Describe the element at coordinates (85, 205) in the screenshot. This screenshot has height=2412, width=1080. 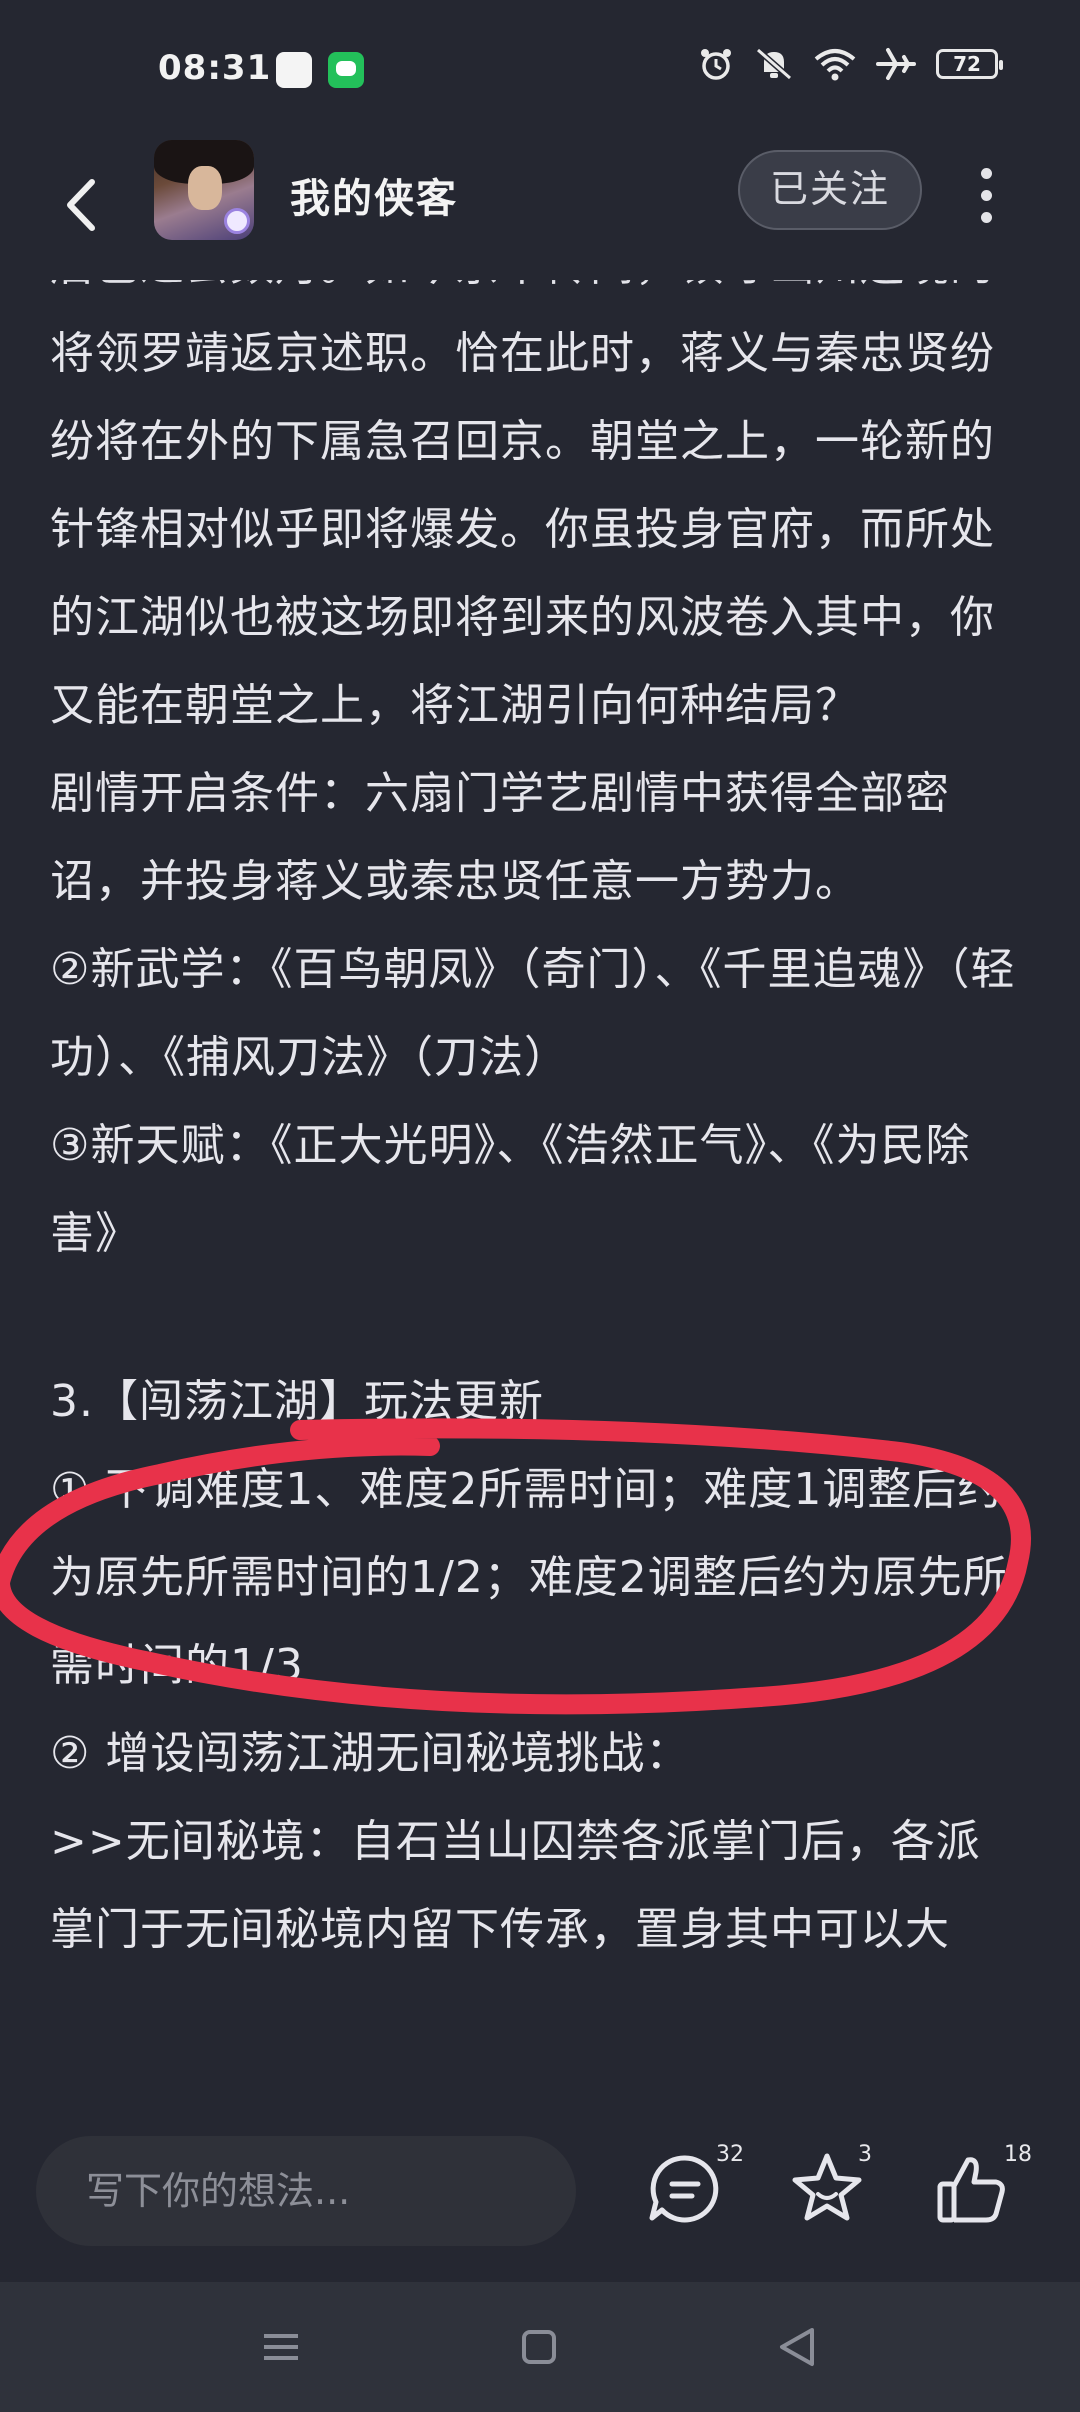
I see `back-arrow-icon` at that location.